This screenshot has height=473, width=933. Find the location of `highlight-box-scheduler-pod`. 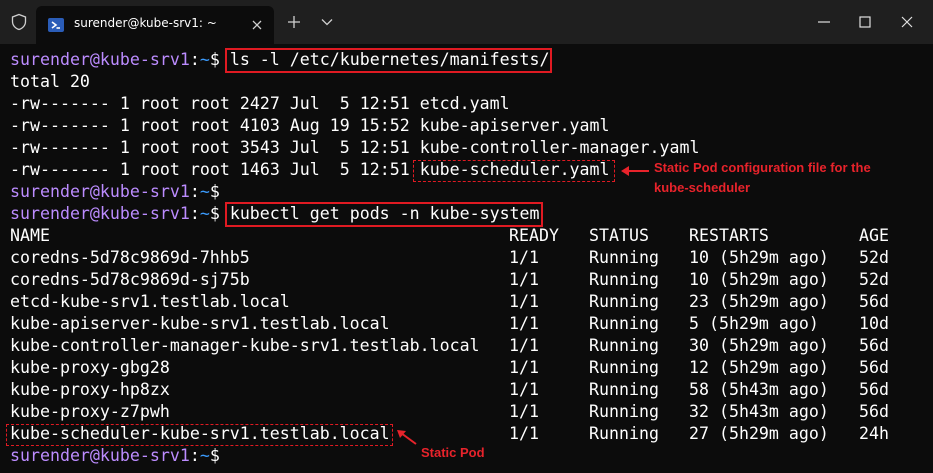

highlight-box-scheduler-pod is located at coordinates (199, 435).